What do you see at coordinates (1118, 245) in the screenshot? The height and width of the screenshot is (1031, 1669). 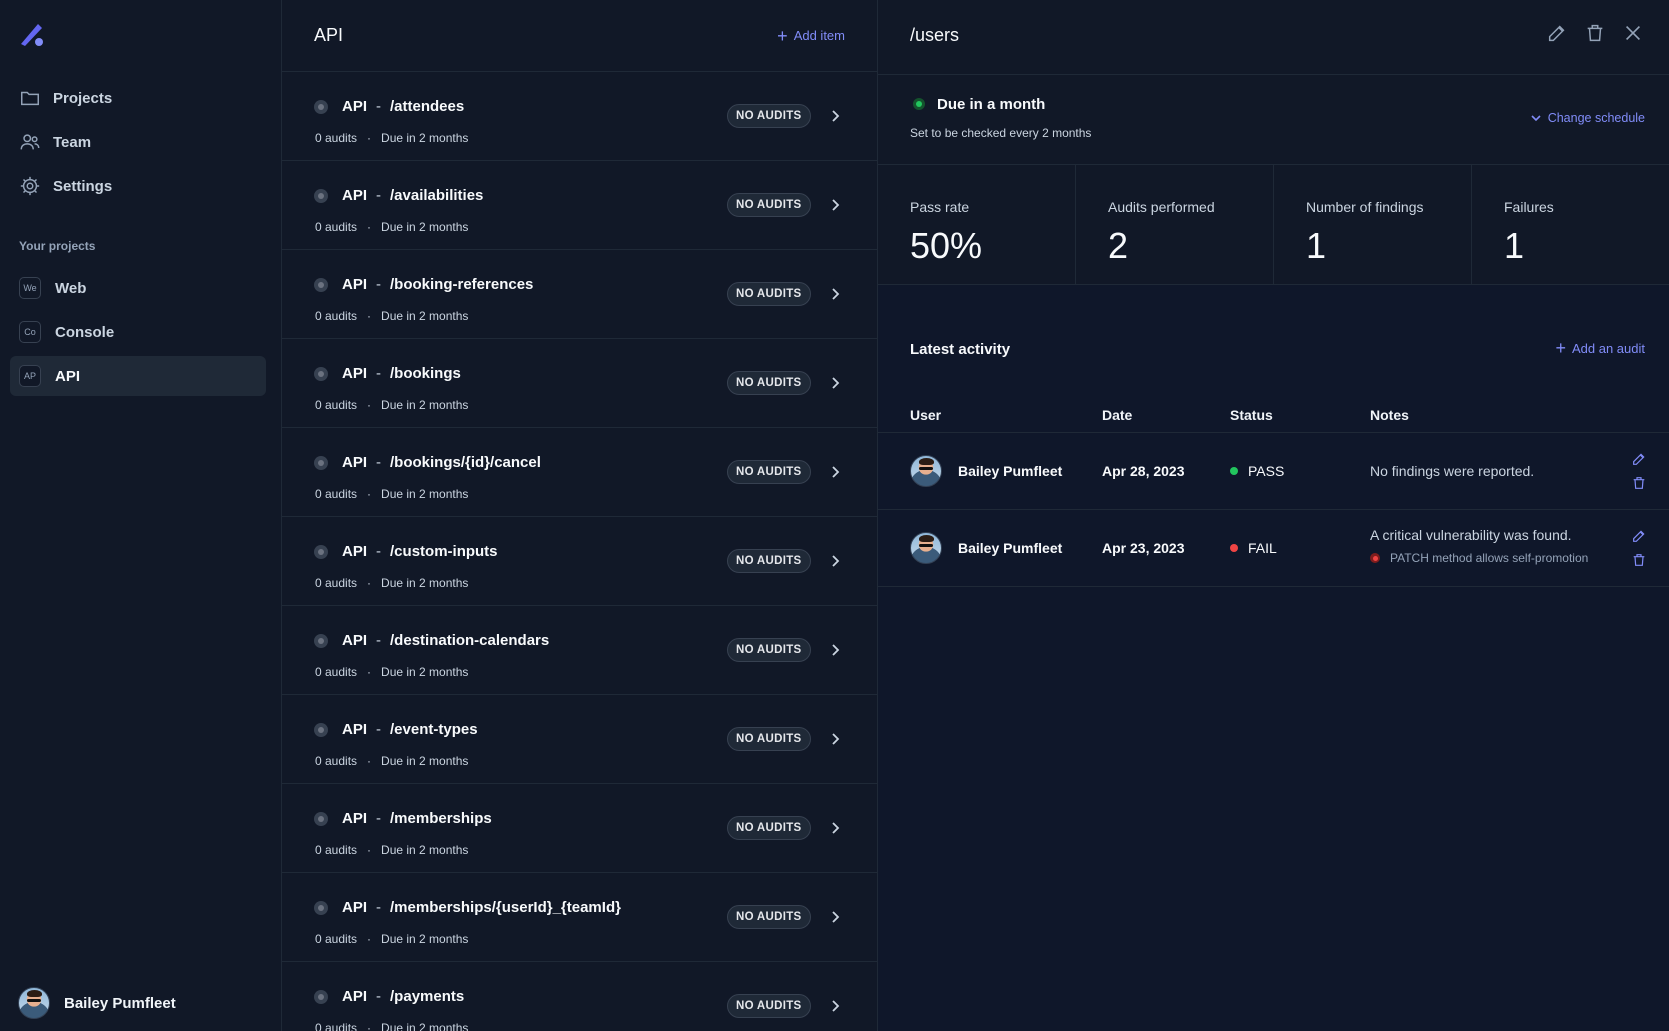 I see `stat-value: 2` at bounding box center [1118, 245].